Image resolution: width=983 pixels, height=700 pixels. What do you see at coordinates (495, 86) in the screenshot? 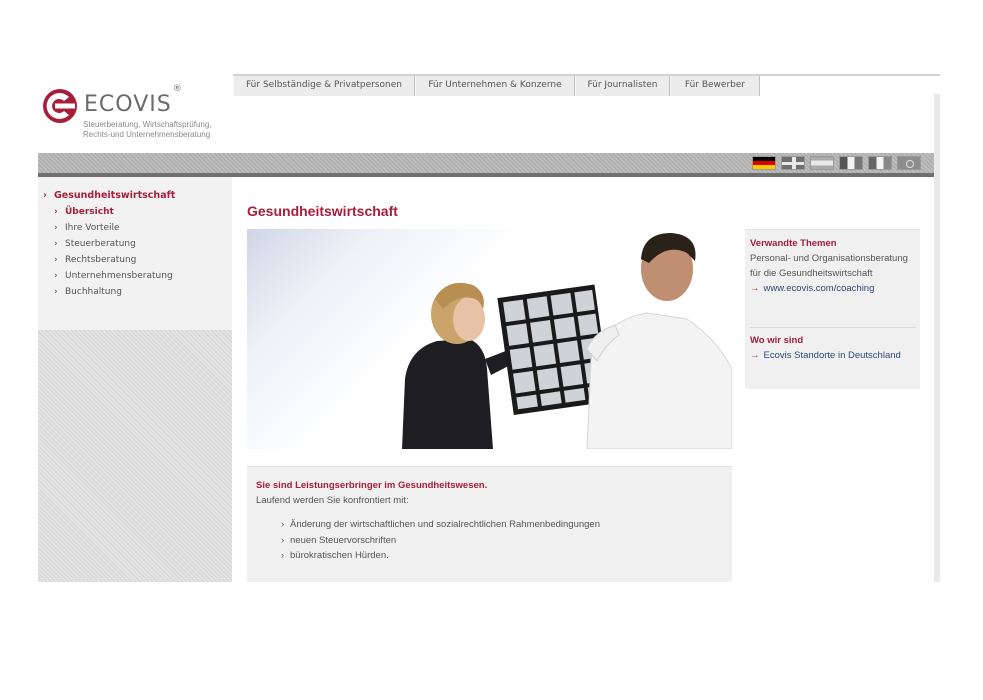
I see `tab-unternehmen: Für Unternehmen & Konzerne` at bounding box center [495, 86].